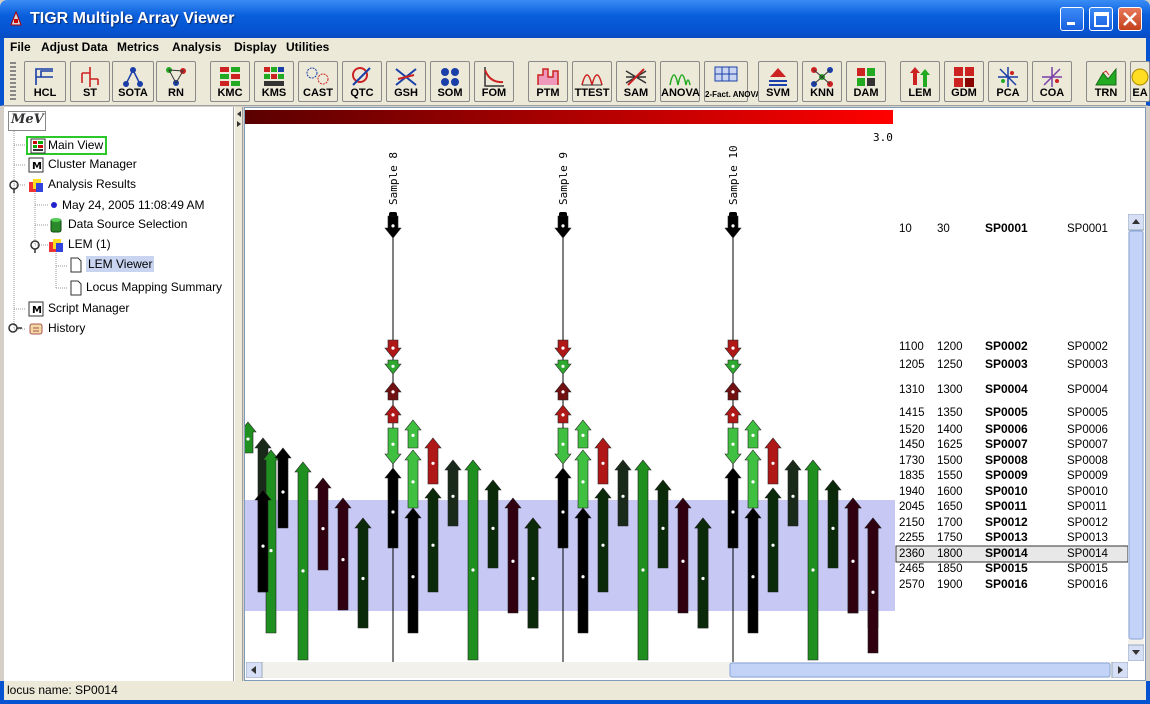 The image size is (1150, 704). I want to click on vertical-scrollbar, so click(1136, 437).